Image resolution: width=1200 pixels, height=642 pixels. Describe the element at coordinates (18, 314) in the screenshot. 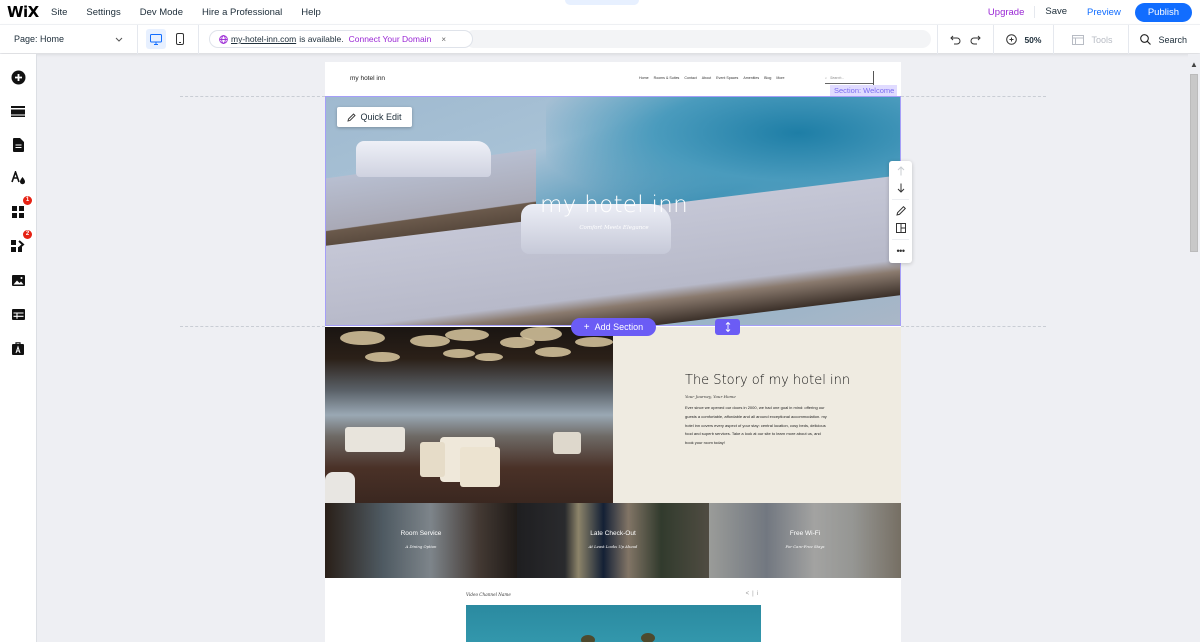

I see `cms-button` at that location.